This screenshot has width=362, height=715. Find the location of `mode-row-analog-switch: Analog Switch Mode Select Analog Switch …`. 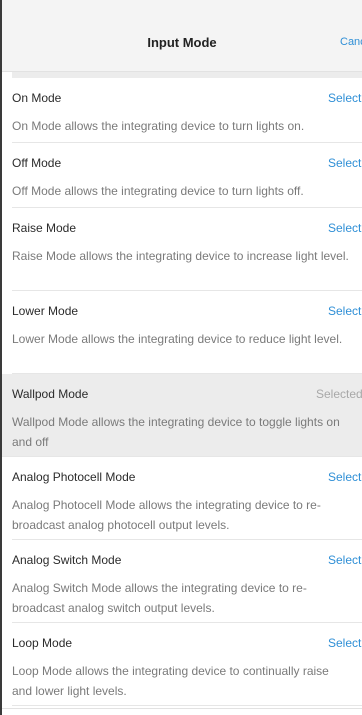

mode-row-analog-switch: Analog Switch Mode Select Analog Switch … is located at coordinates (187, 581).